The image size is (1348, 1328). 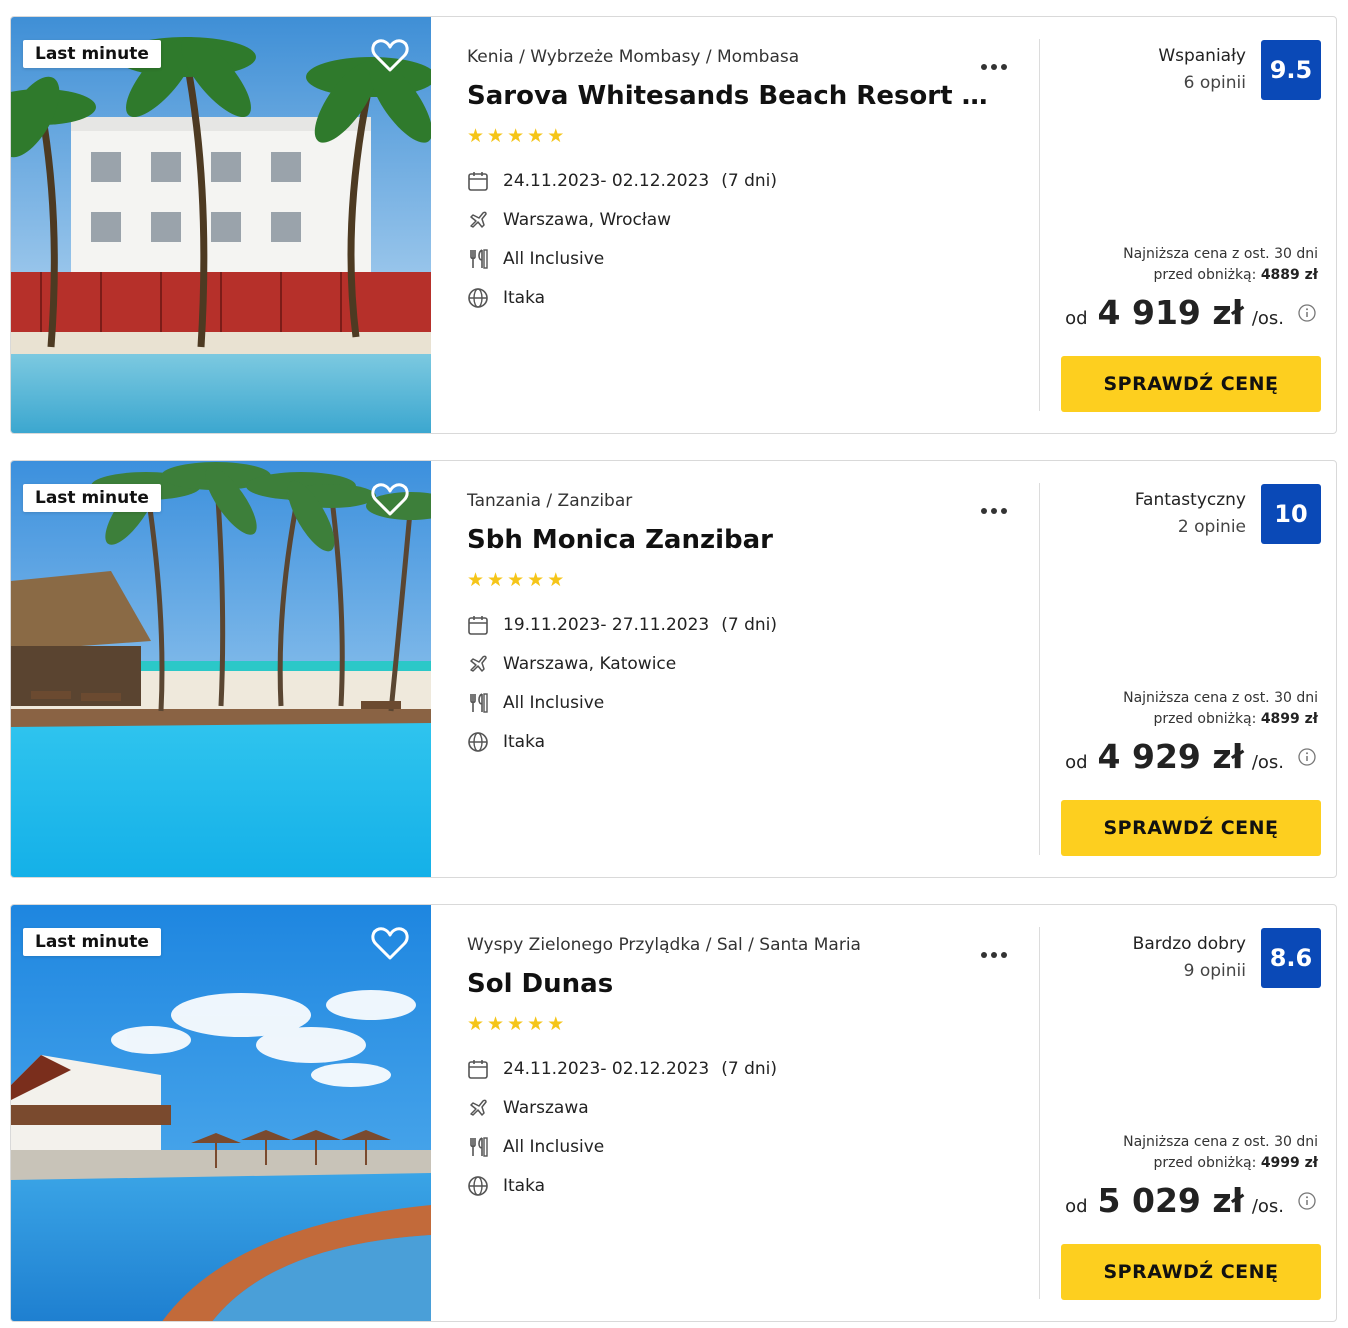 I want to click on price-block: od 4 929 zł /os., so click(x=1190, y=756).